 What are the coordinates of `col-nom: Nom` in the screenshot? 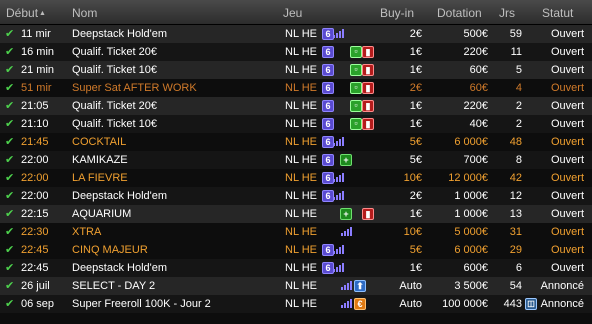 It's located at (84, 13).